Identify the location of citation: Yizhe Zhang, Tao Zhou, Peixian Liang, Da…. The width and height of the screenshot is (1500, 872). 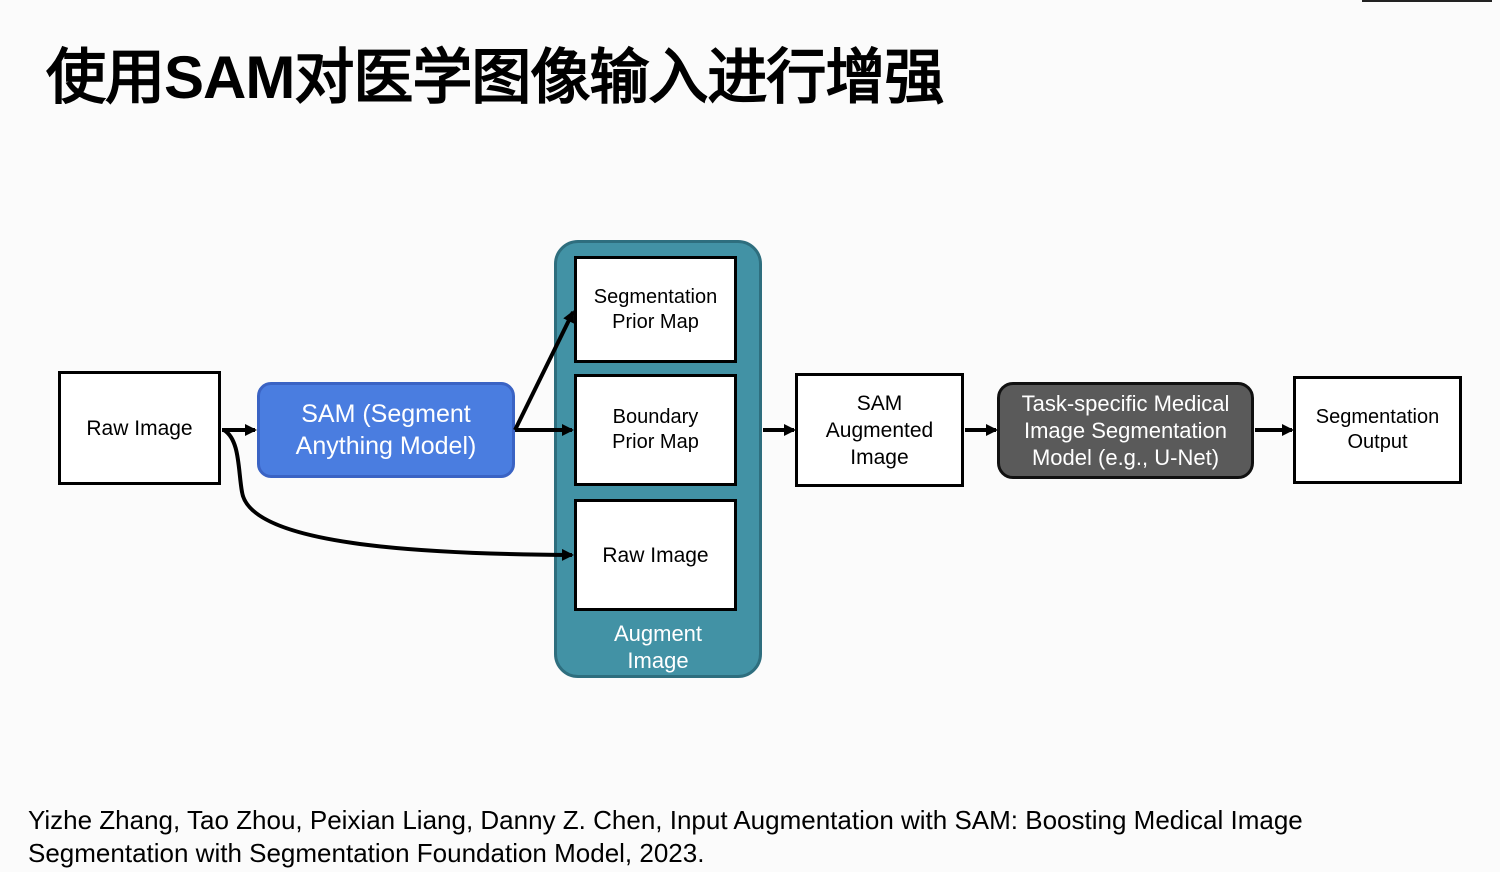
(665, 836).